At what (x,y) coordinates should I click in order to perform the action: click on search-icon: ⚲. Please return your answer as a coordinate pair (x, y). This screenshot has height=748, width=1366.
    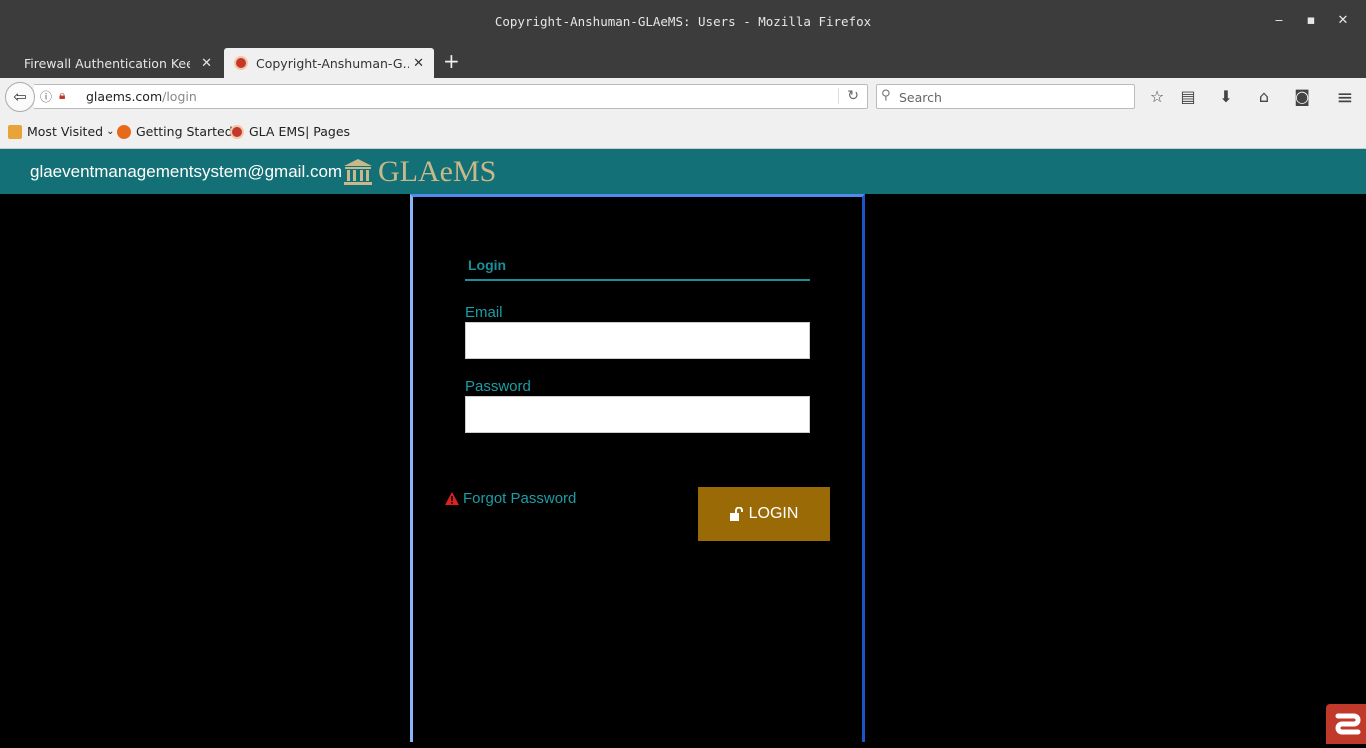
    Looking at the image, I should click on (886, 95).